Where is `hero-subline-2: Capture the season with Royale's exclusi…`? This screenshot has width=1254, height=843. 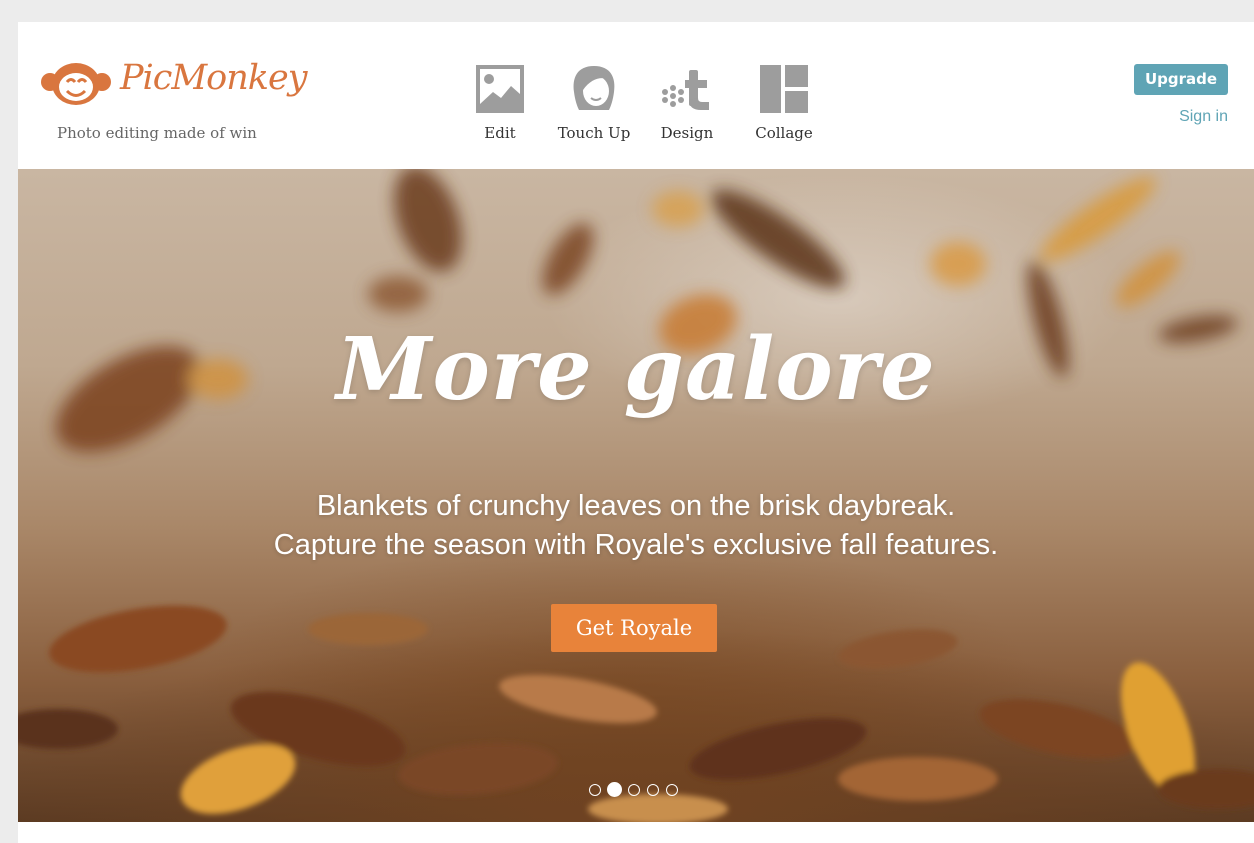
hero-subline-2: Capture the season with Royale's exclusi… is located at coordinates (636, 545).